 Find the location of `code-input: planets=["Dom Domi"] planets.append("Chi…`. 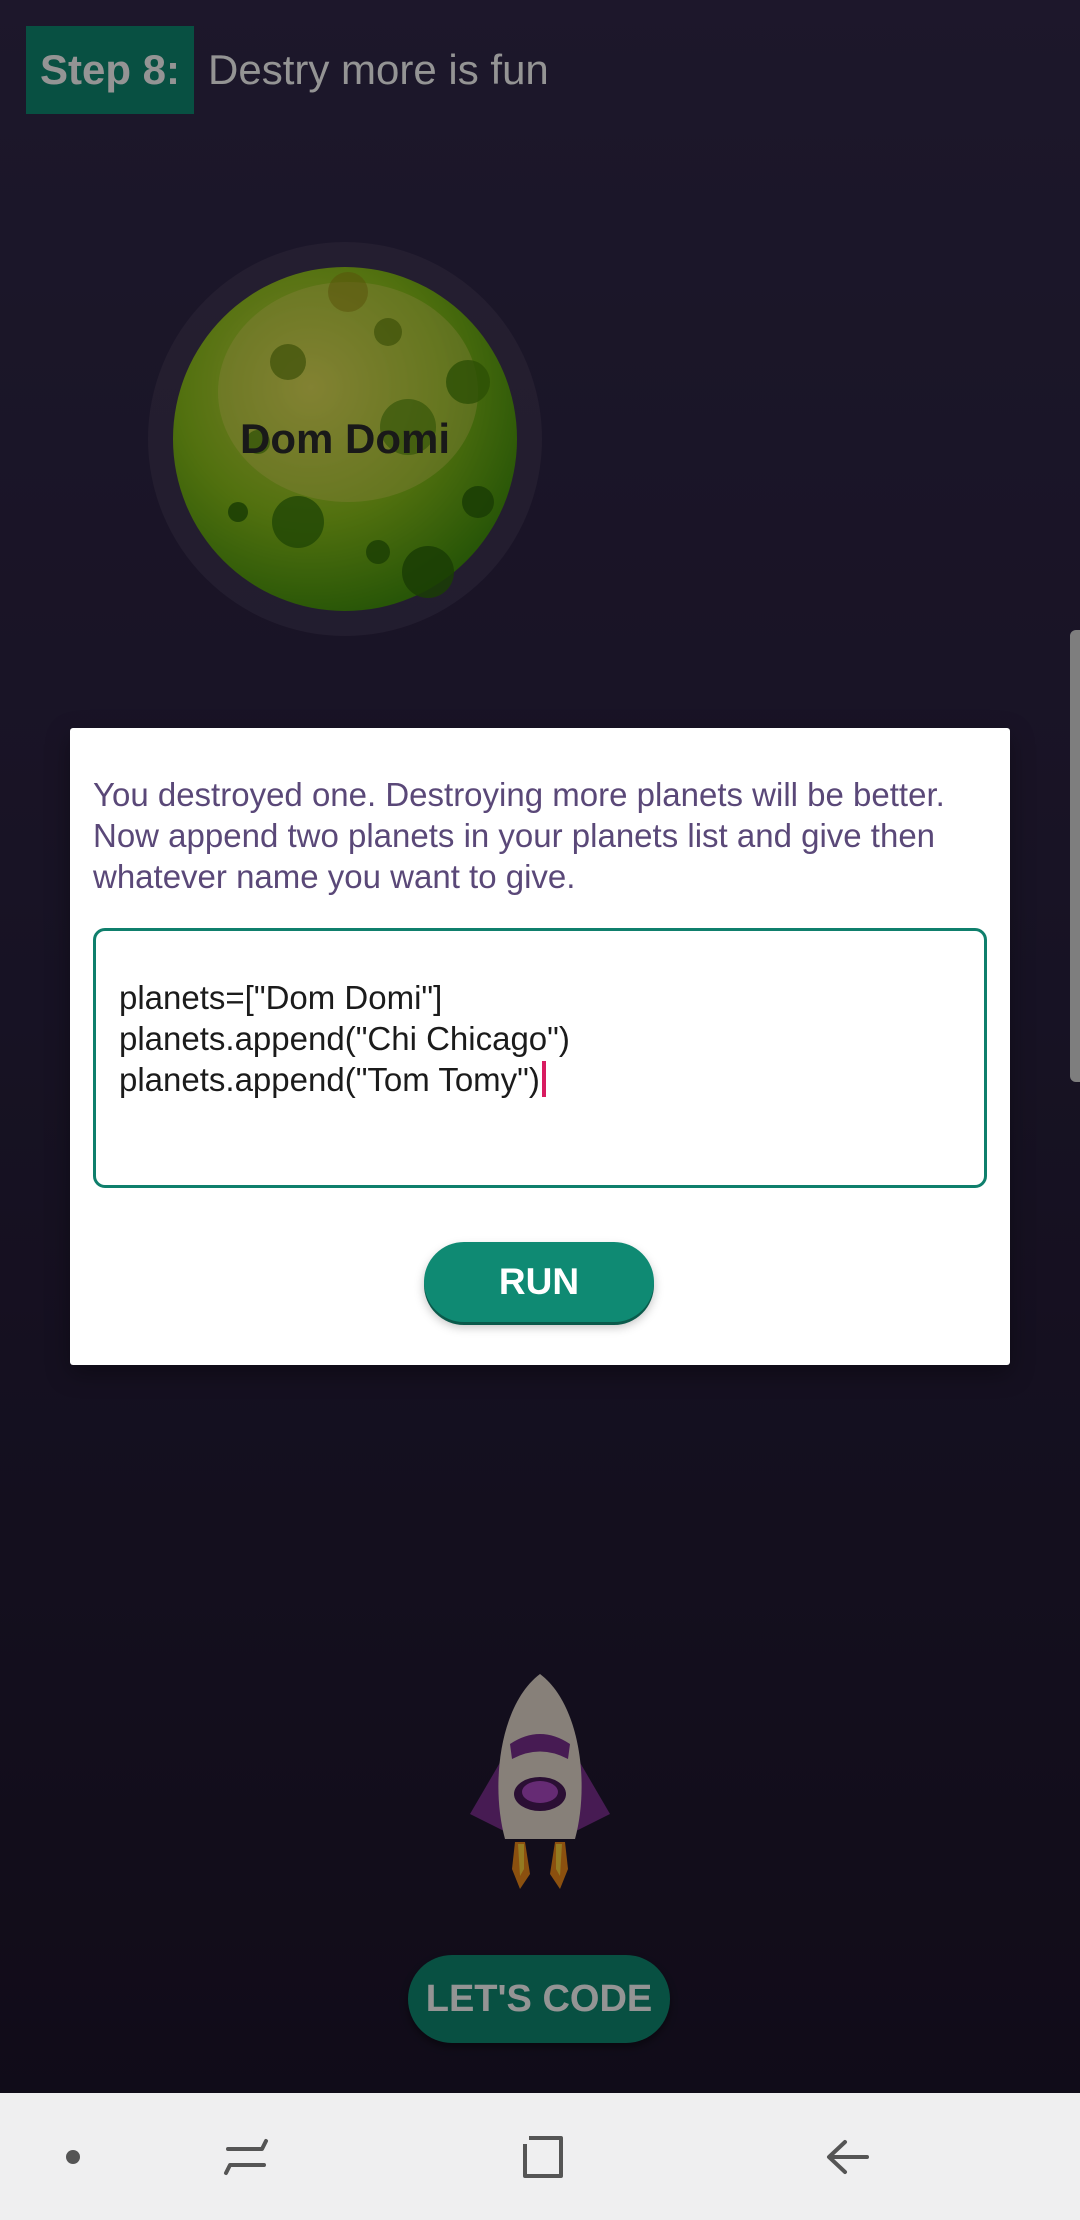

code-input: planets=["Dom Domi"] planets.append("Chi… is located at coordinates (540, 1058).